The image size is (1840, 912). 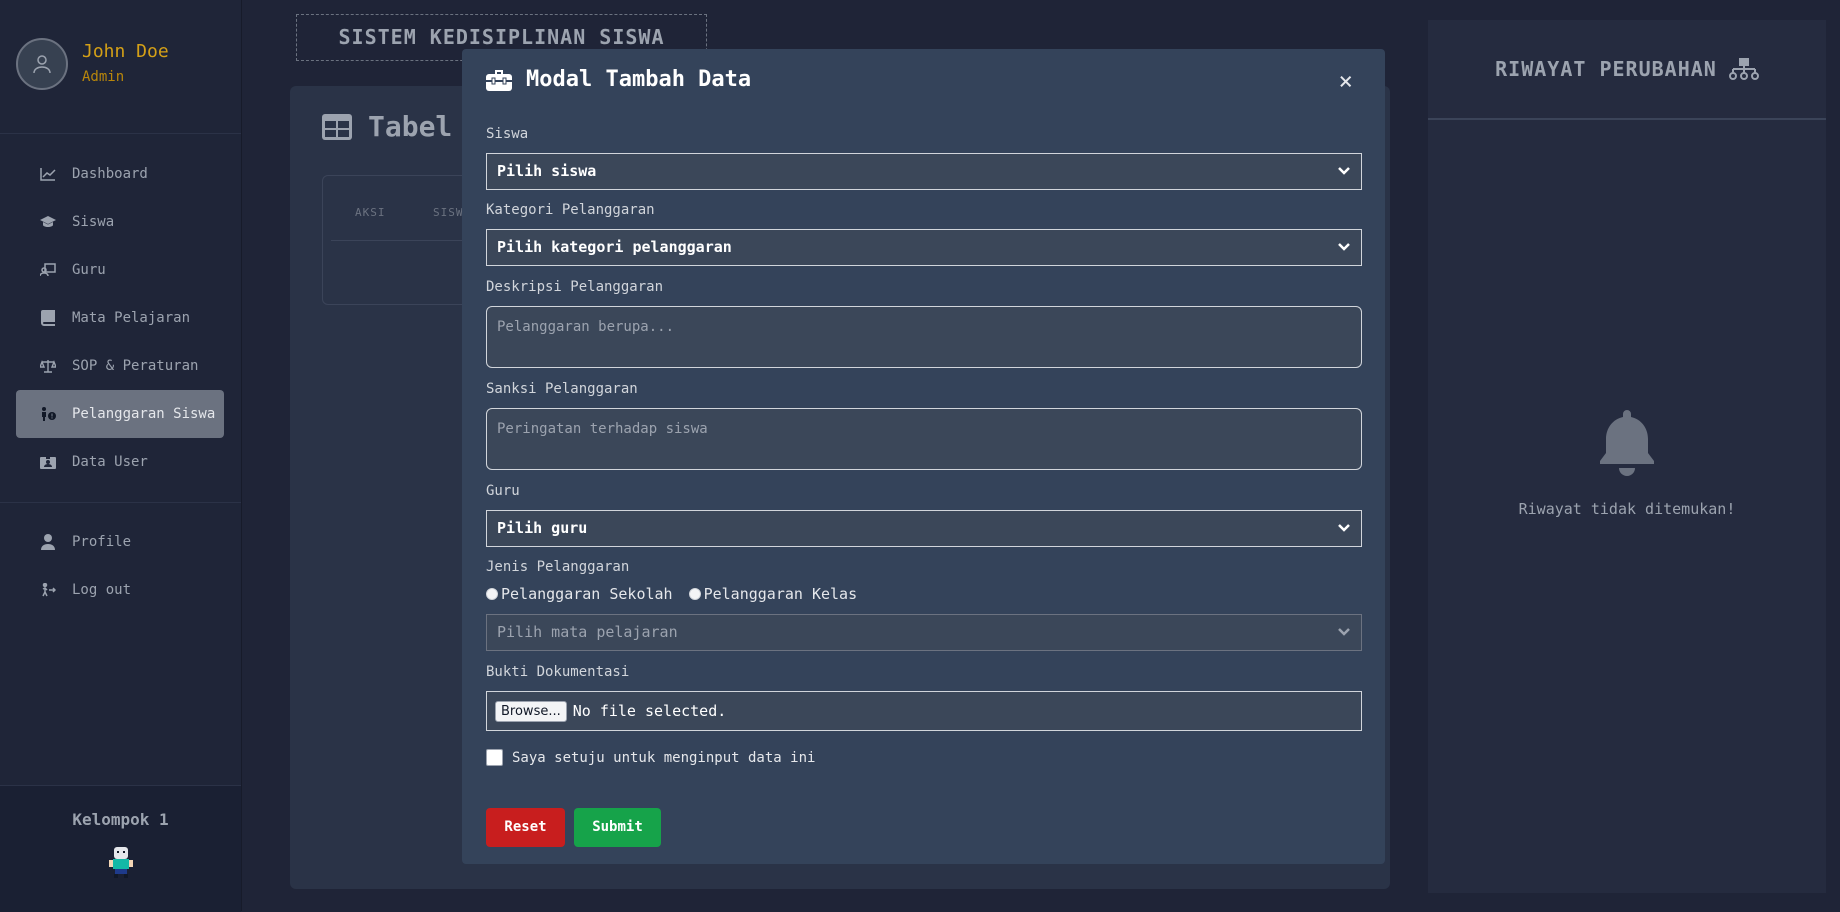 What do you see at coordinates (48, 542) in the screenshot?
I see `user-icon` at bounding box center [48, 542].